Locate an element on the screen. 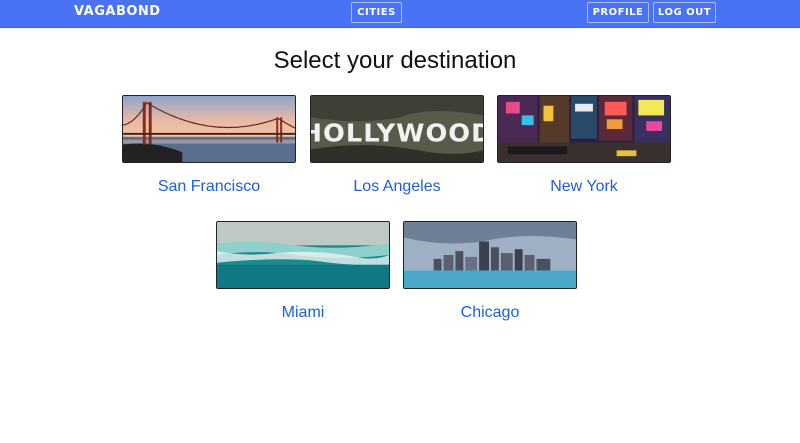 This screenshot has width=800, height=443. navbar: VAGABOND CITIES PROFILE LOG OUT is located at coordinates (400, 14).